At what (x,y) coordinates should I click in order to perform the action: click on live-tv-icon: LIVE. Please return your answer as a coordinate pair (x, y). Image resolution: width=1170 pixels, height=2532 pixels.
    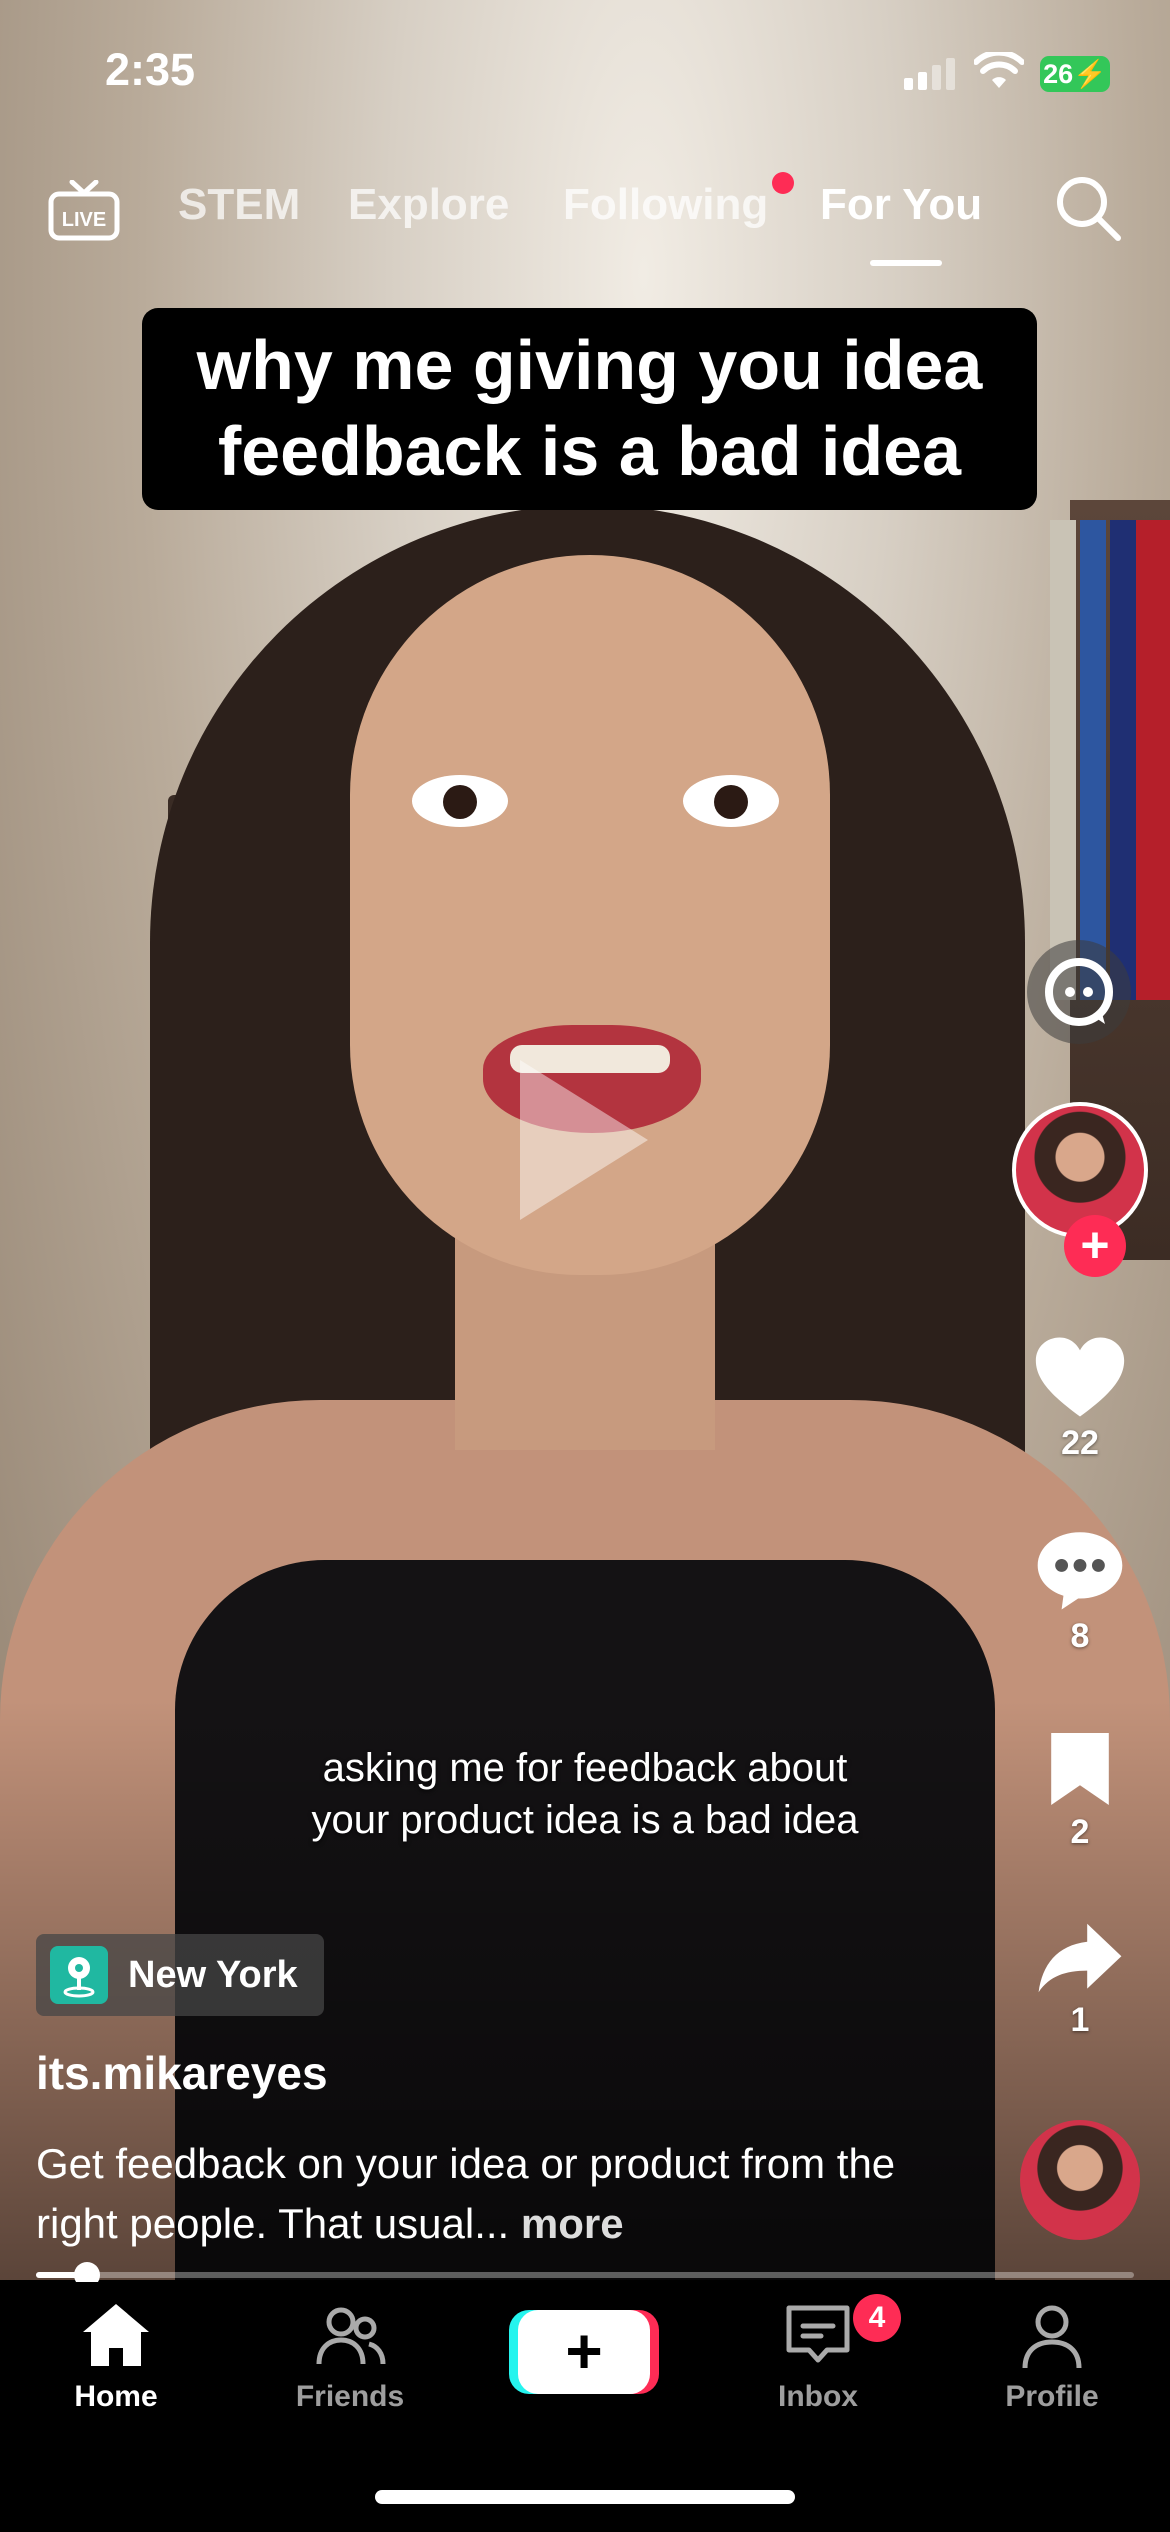
    Looking at the image, I should click on (84, 211).